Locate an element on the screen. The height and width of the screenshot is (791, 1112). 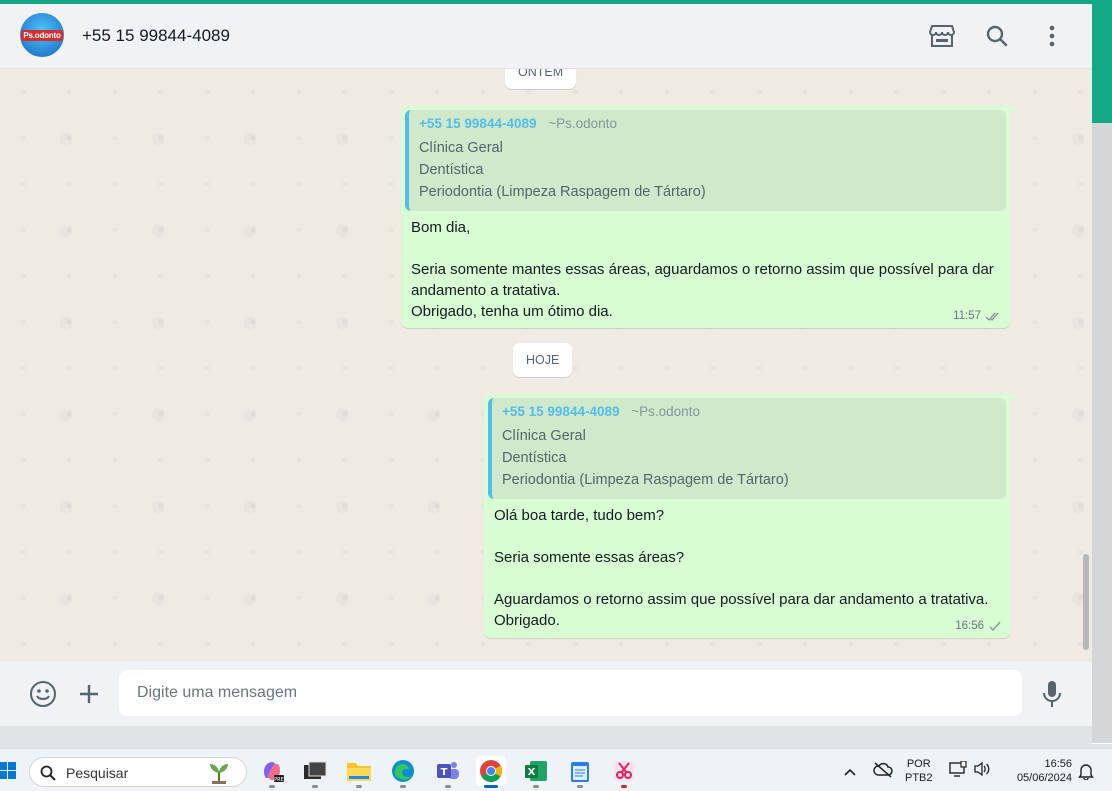
message-meta: 16:56 is located at coordinates (978, 626).